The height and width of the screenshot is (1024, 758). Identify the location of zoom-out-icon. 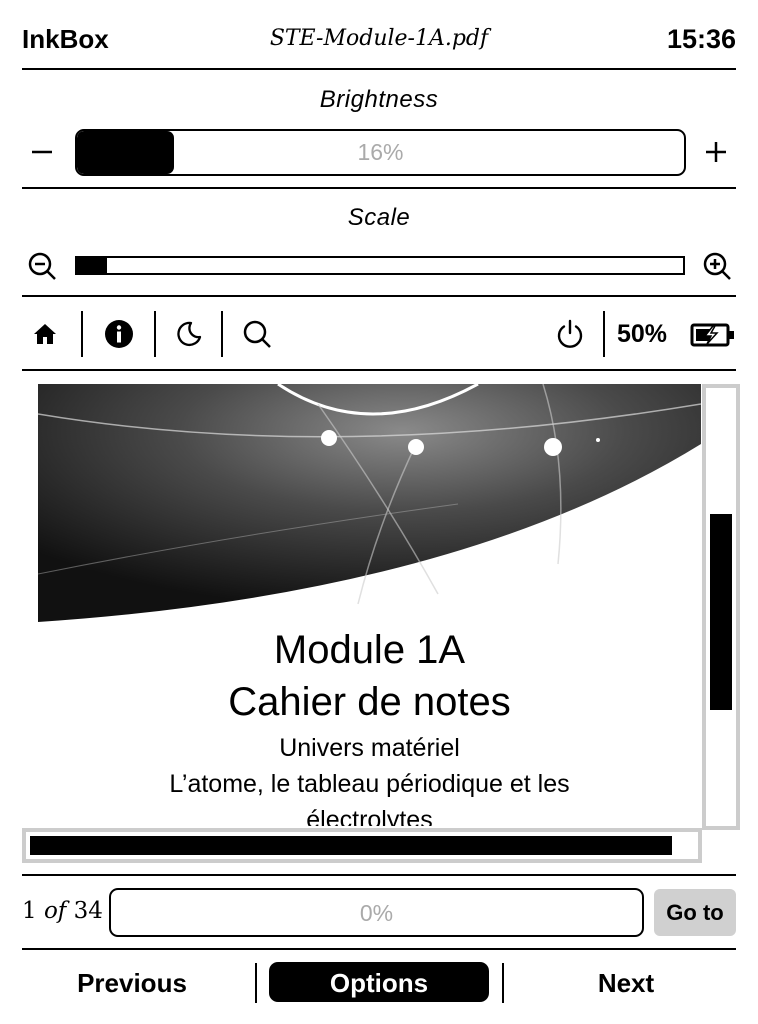
(42, 266).